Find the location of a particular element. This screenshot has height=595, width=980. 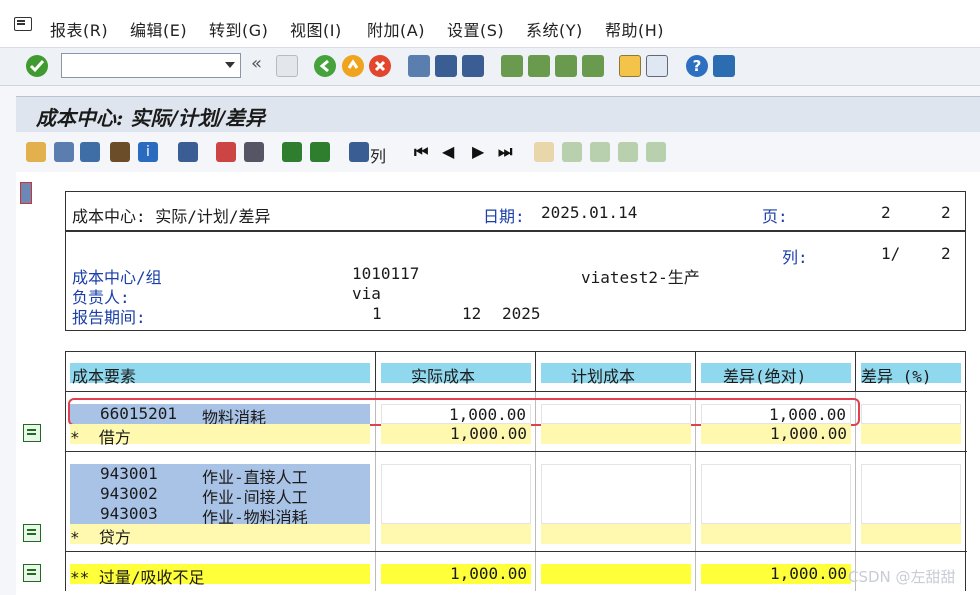

variance-pct-cell is located at coordinates (911, 414).